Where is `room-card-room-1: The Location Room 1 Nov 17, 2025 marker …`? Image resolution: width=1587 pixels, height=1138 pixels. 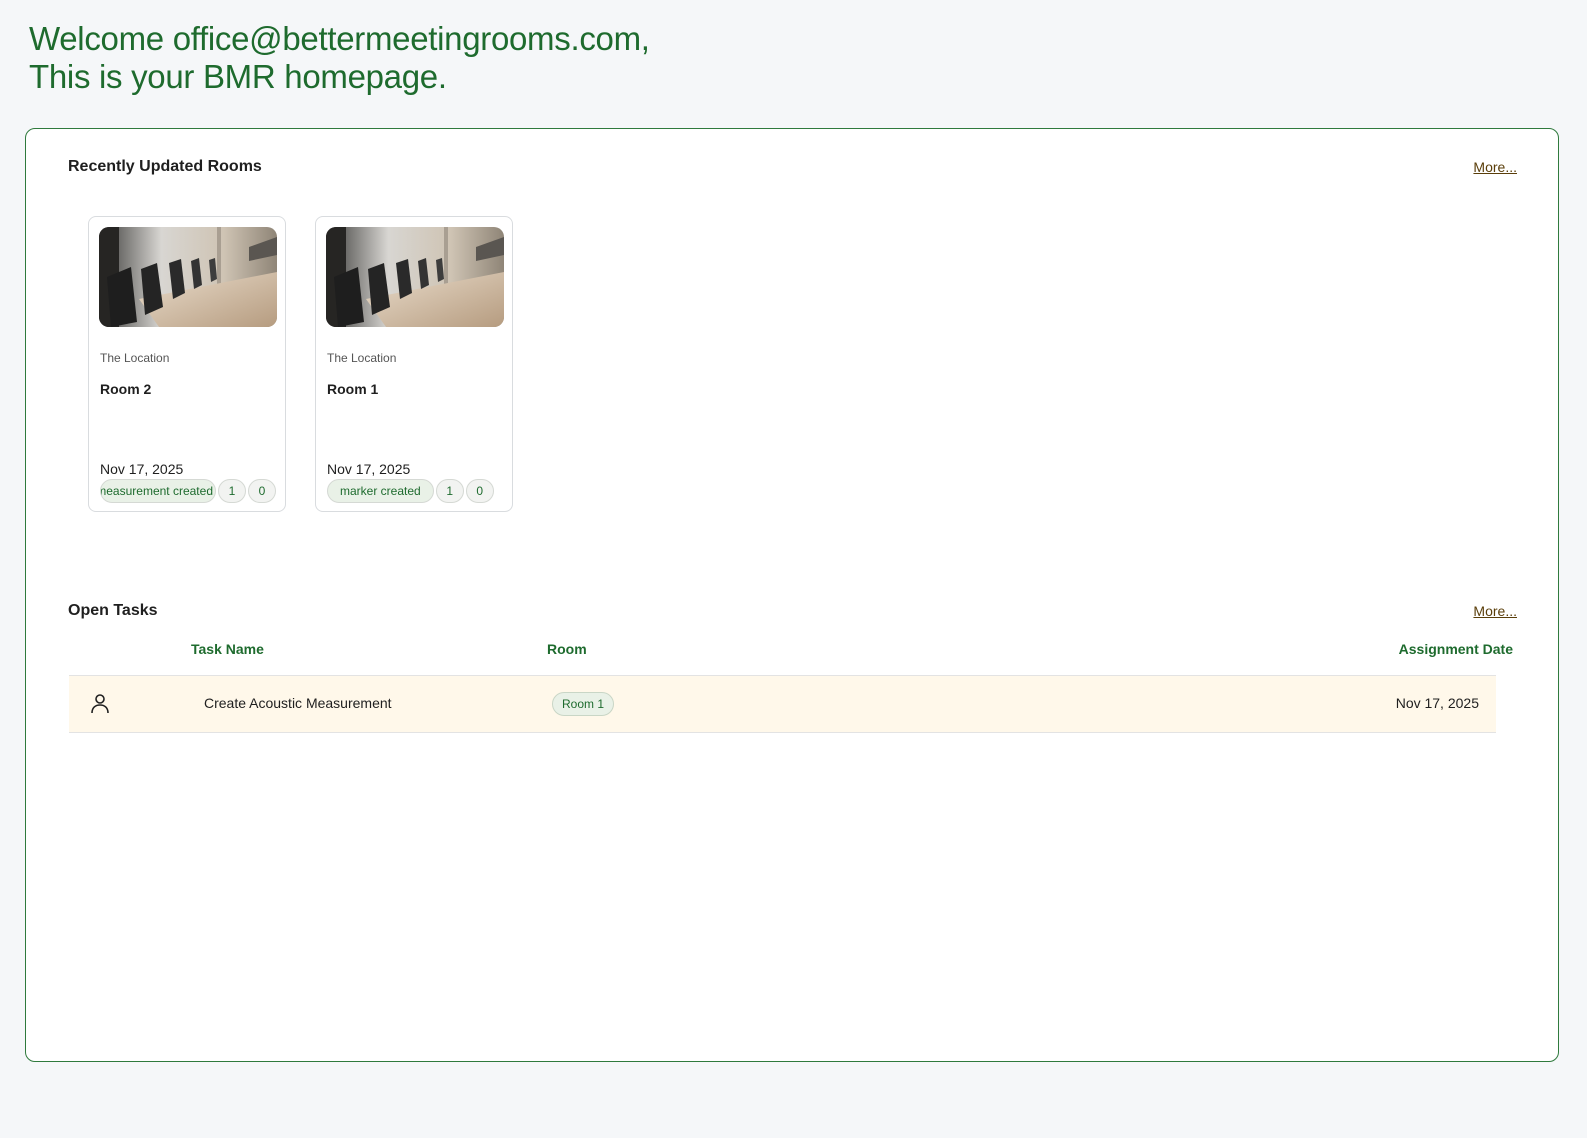 room-card-room-1: The Location Room 1 Nov 17, 2025 marker … is located at coordinates (414, 364).